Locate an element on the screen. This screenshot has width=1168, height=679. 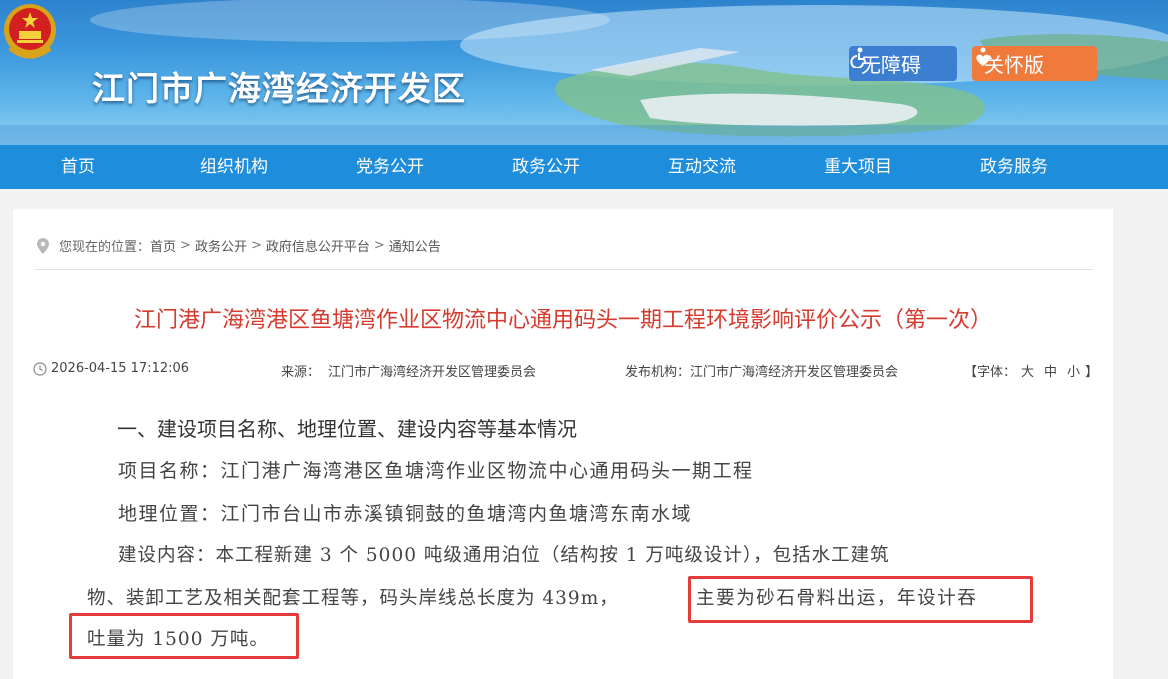
source-value: 江门市广海湾经济开发区管理委员会 is located at coordinates (432, 372).